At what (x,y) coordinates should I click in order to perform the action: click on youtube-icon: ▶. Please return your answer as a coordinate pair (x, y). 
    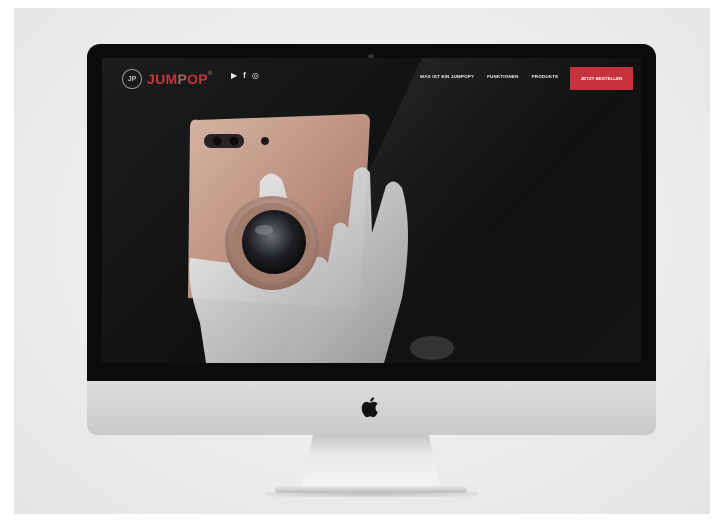
    Looking at the image, I should click on (234, 76).